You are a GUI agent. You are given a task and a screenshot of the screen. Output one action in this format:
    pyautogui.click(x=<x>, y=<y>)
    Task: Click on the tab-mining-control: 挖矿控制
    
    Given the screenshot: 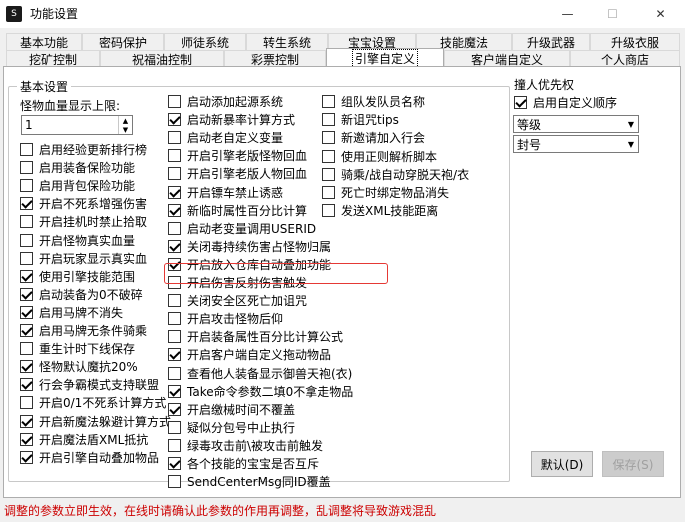 What is the action you would take?
    pyautogui.click(x=53, y=58)
    